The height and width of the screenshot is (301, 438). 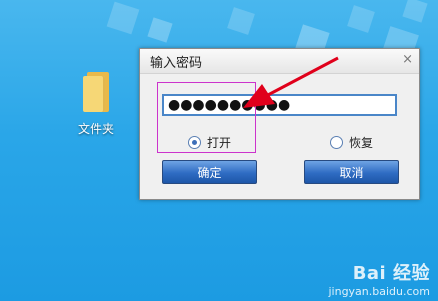 What do you see at coordinates (291, 82) in the screenshot?
I see `annotation-arrow-icon` at bounding box center [291, 82].